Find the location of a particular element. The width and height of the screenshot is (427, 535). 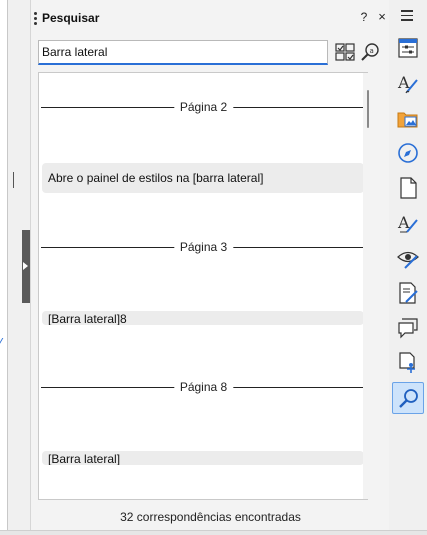

tab-navigator is located at coordinates (408, 153).